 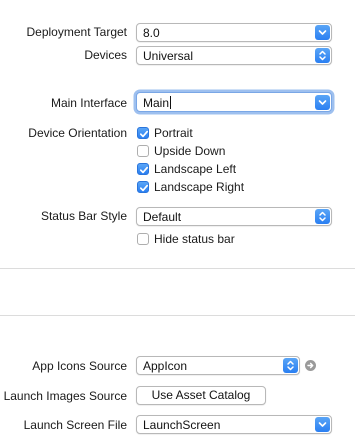 What do you see at coordinates (234, 102) in the screenshot?
I see `main-interface-combobox: Main` at bounding box center [234, 102].